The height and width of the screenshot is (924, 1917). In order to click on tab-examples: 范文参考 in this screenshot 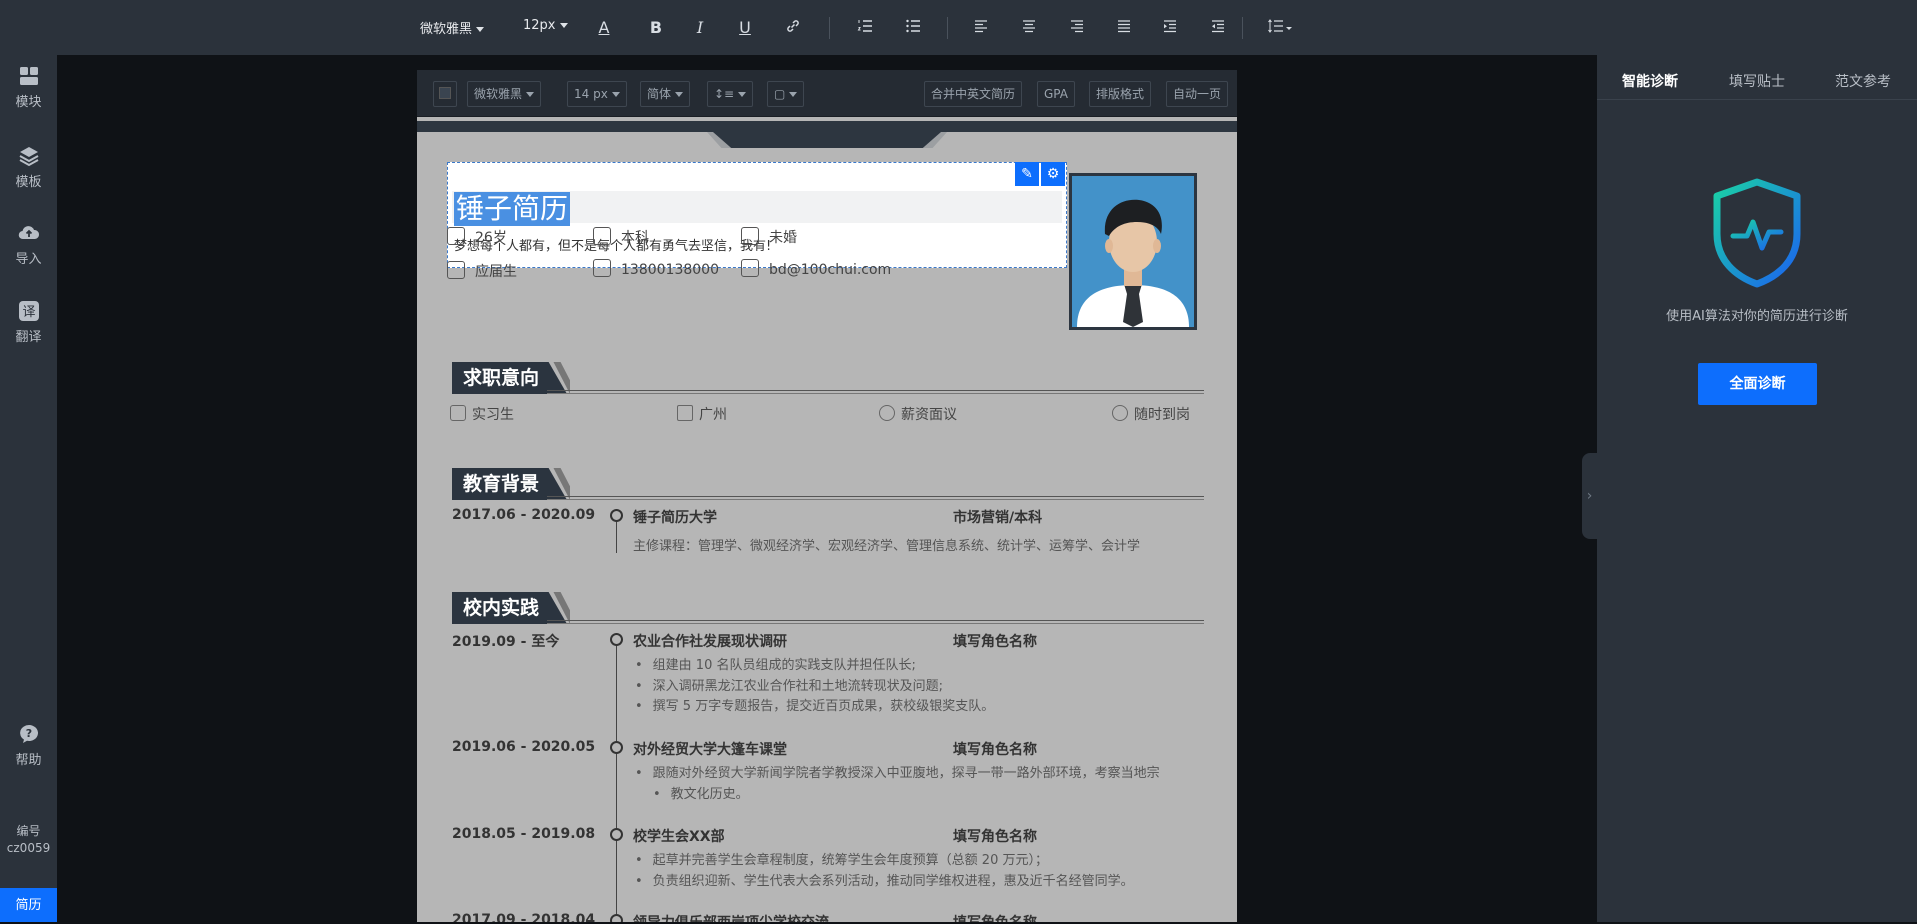, I will do `click(1863, 81)`.